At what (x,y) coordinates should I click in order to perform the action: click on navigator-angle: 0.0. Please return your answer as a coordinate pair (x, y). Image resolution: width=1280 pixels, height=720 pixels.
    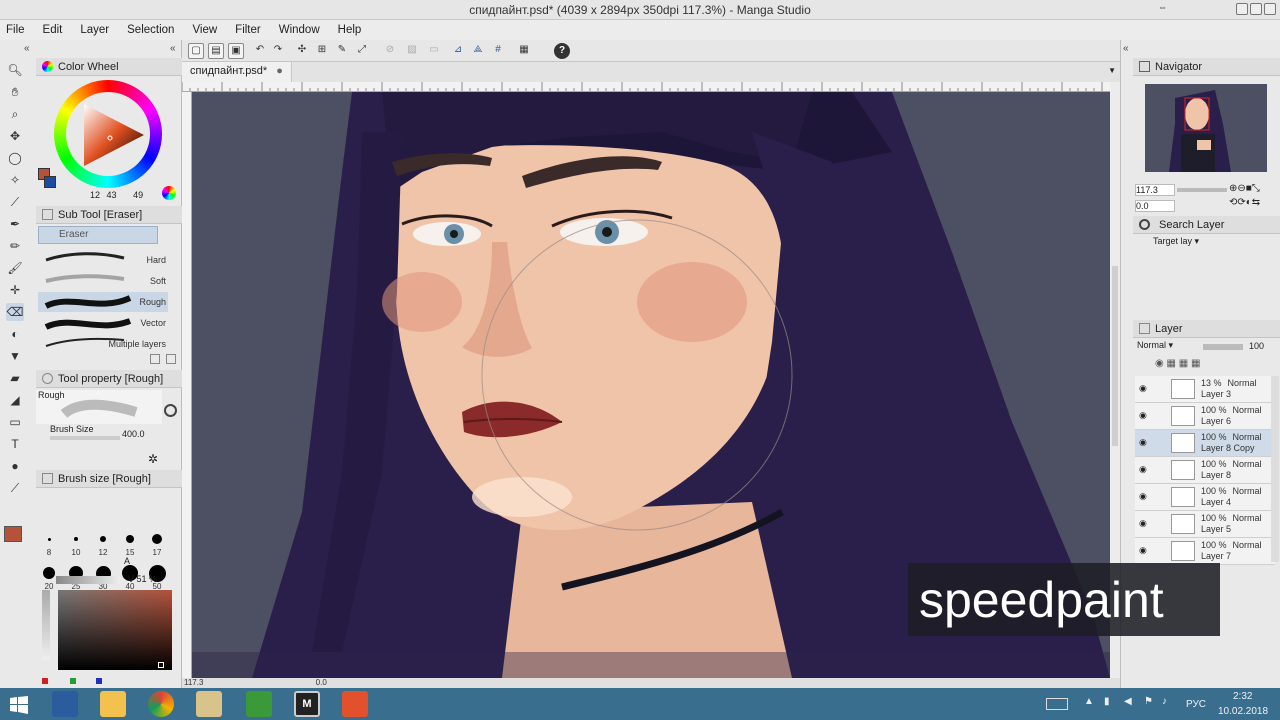
    Looking at the image, I should click on (1155, 206).